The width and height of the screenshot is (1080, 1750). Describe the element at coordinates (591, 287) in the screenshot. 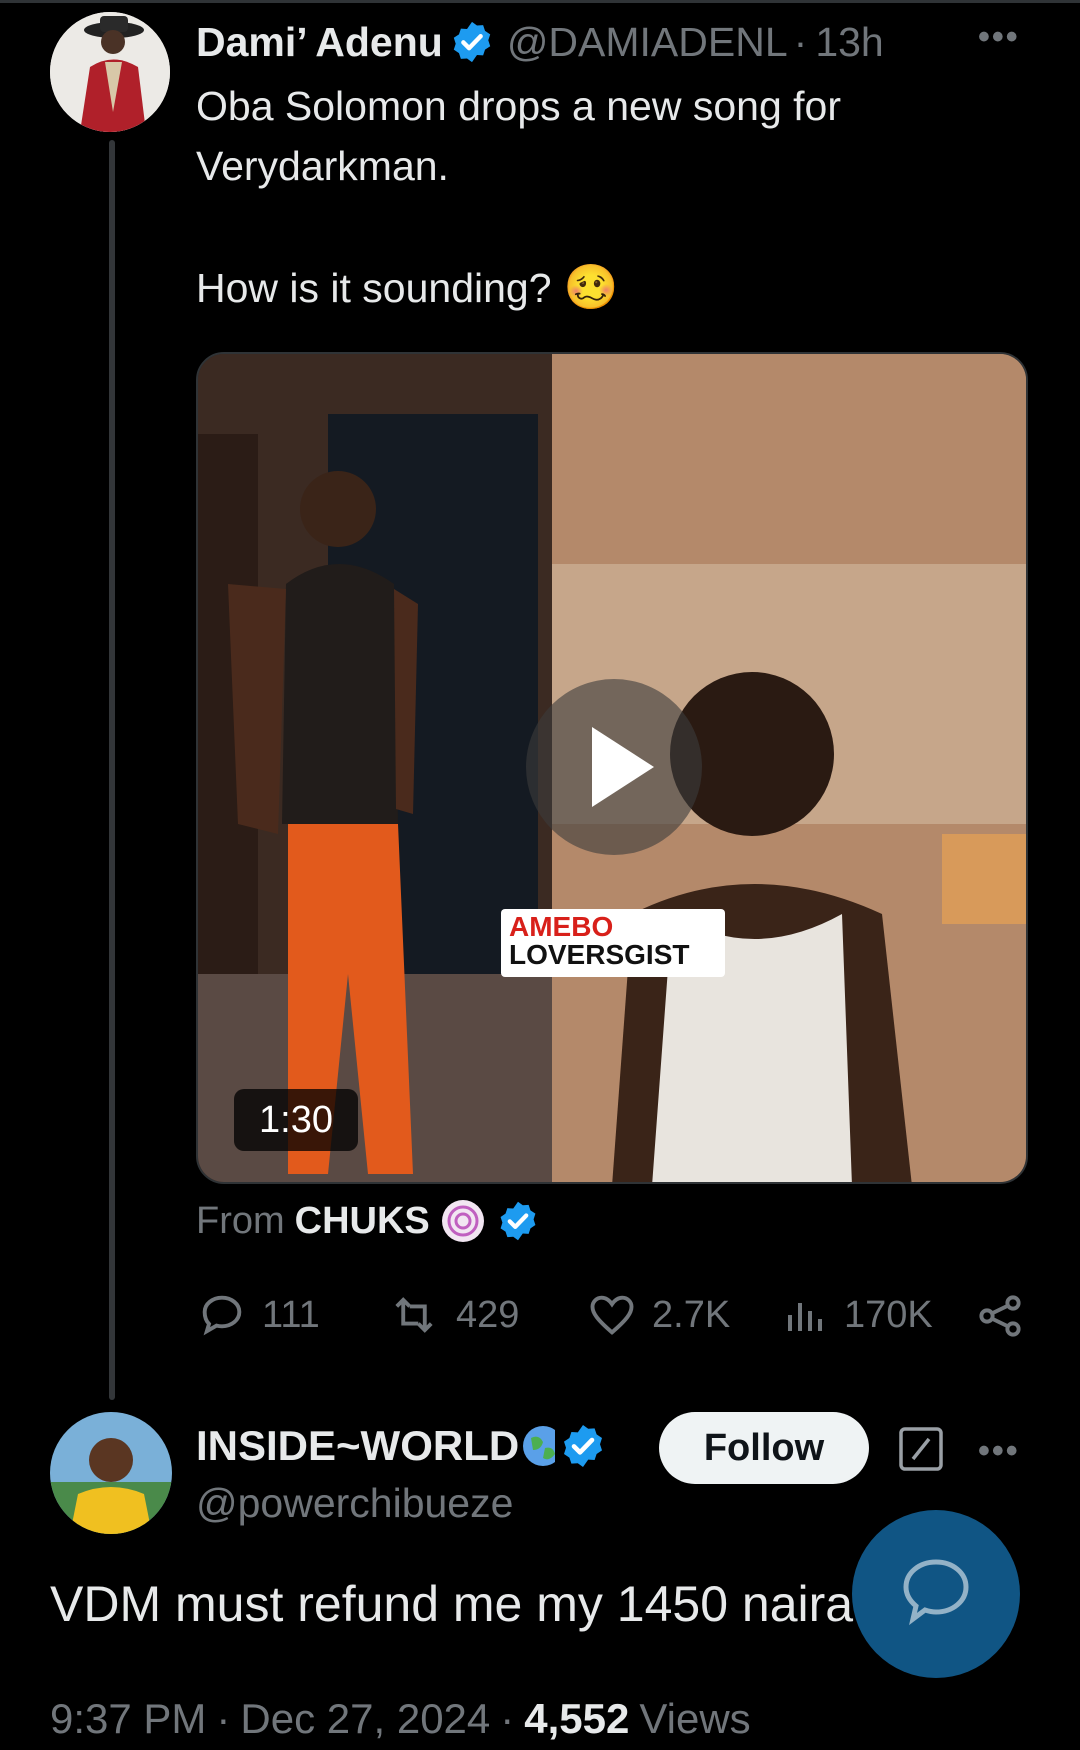

I see `woozy-face-emoji: 🥴` at that location.